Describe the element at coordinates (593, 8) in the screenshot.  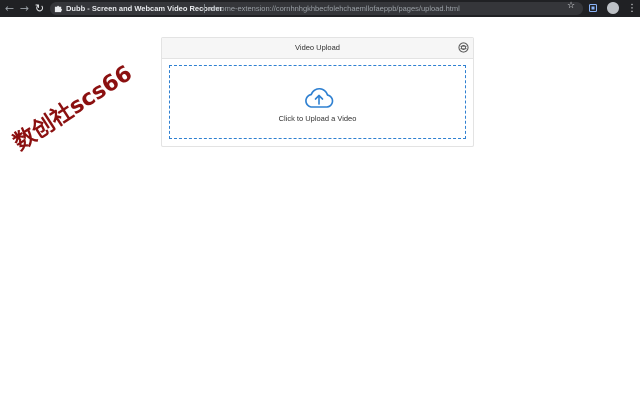
I see `extension-icon` at that location.